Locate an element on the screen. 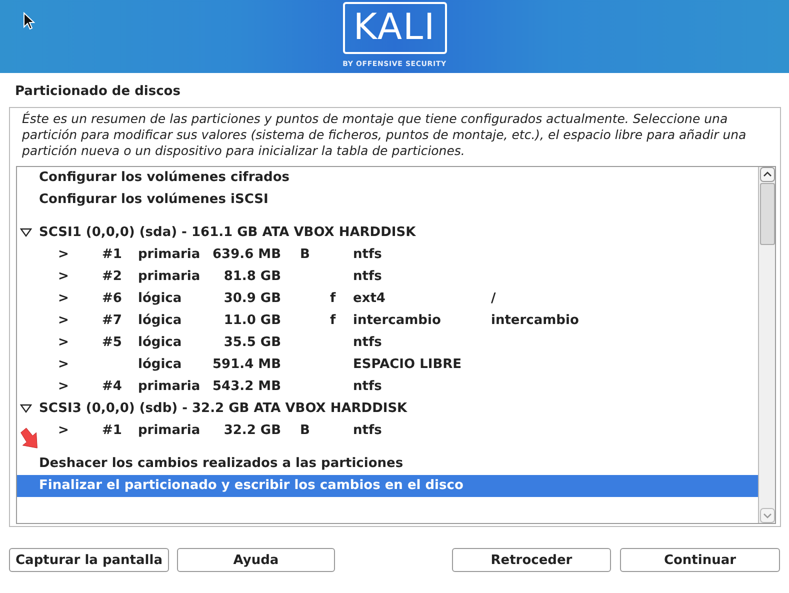 Image resolution: width=789 pixels, height=593 pixels. partition-item: > #4 primaria 543.2 MB ntfs is located at coordinates (387, 387).